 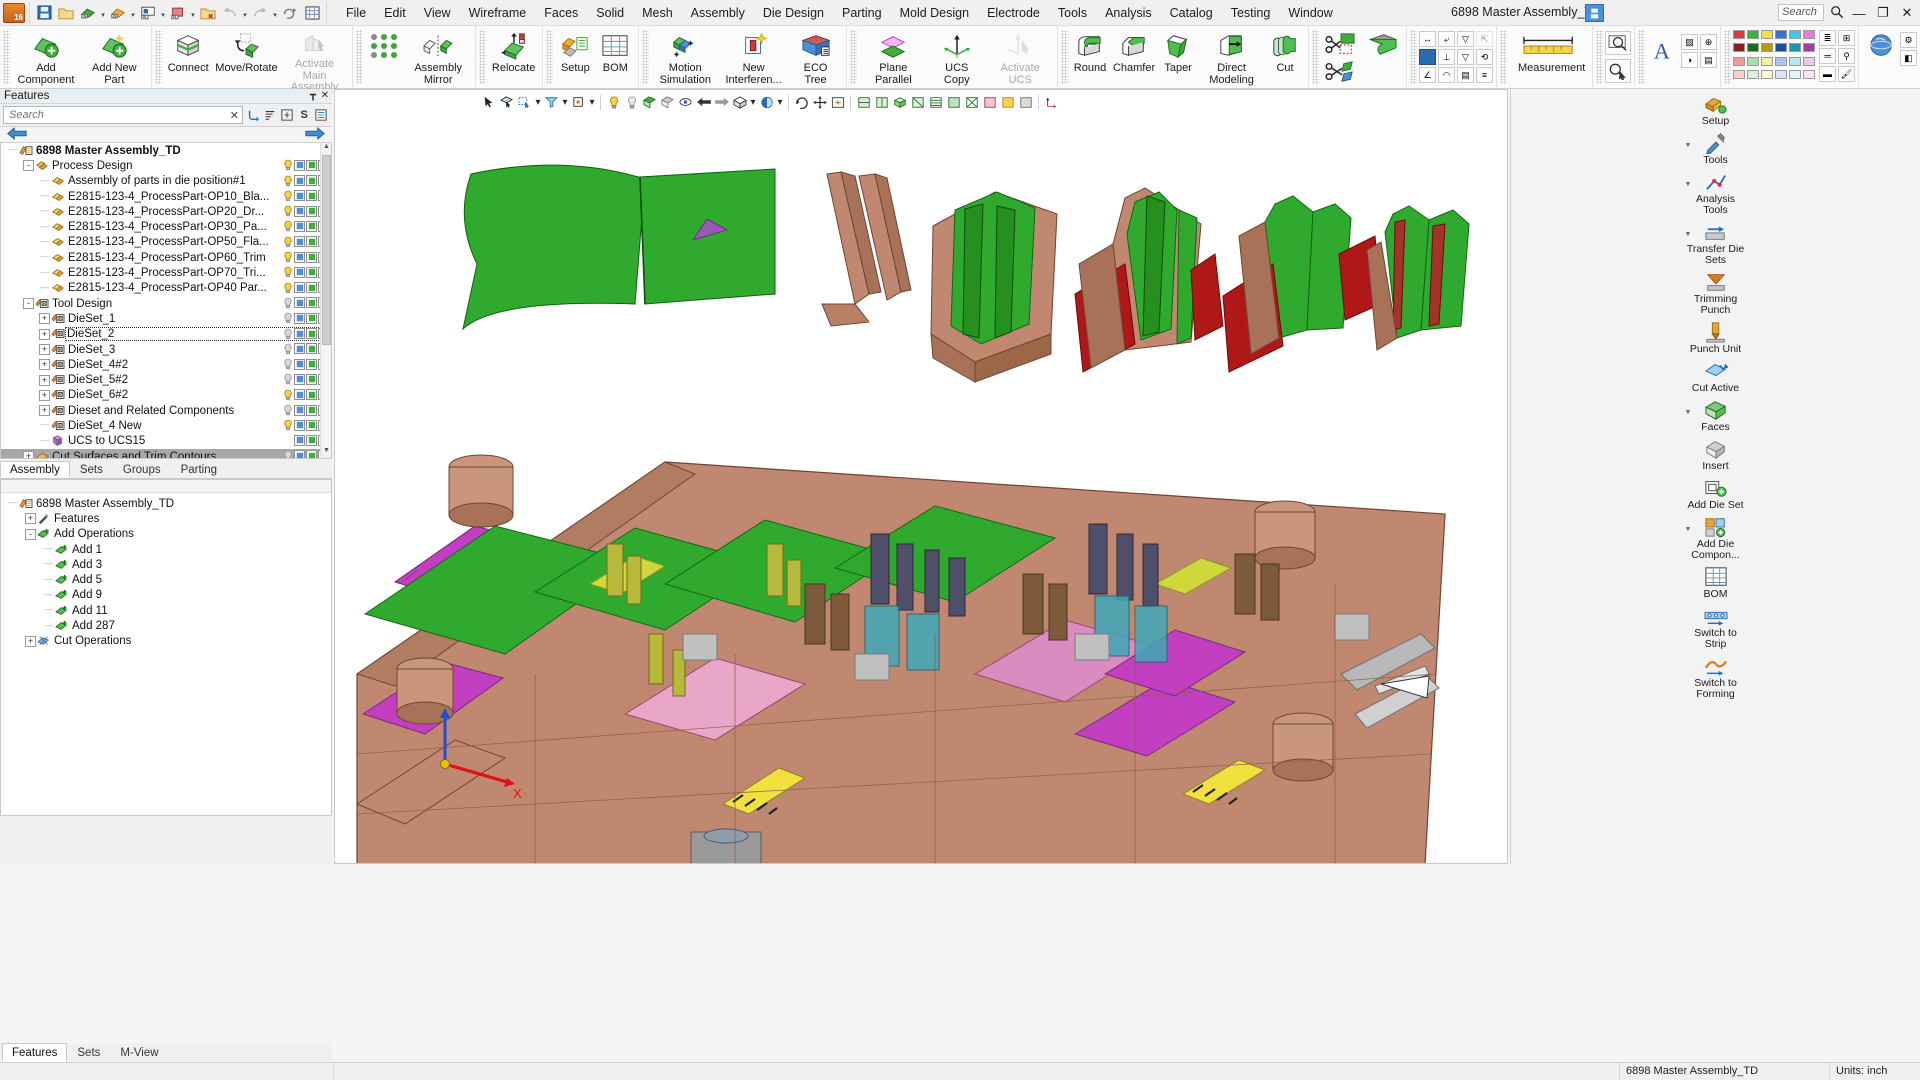 I want to click on scroll-down-icon: ▼, so click(x=326, y=452).